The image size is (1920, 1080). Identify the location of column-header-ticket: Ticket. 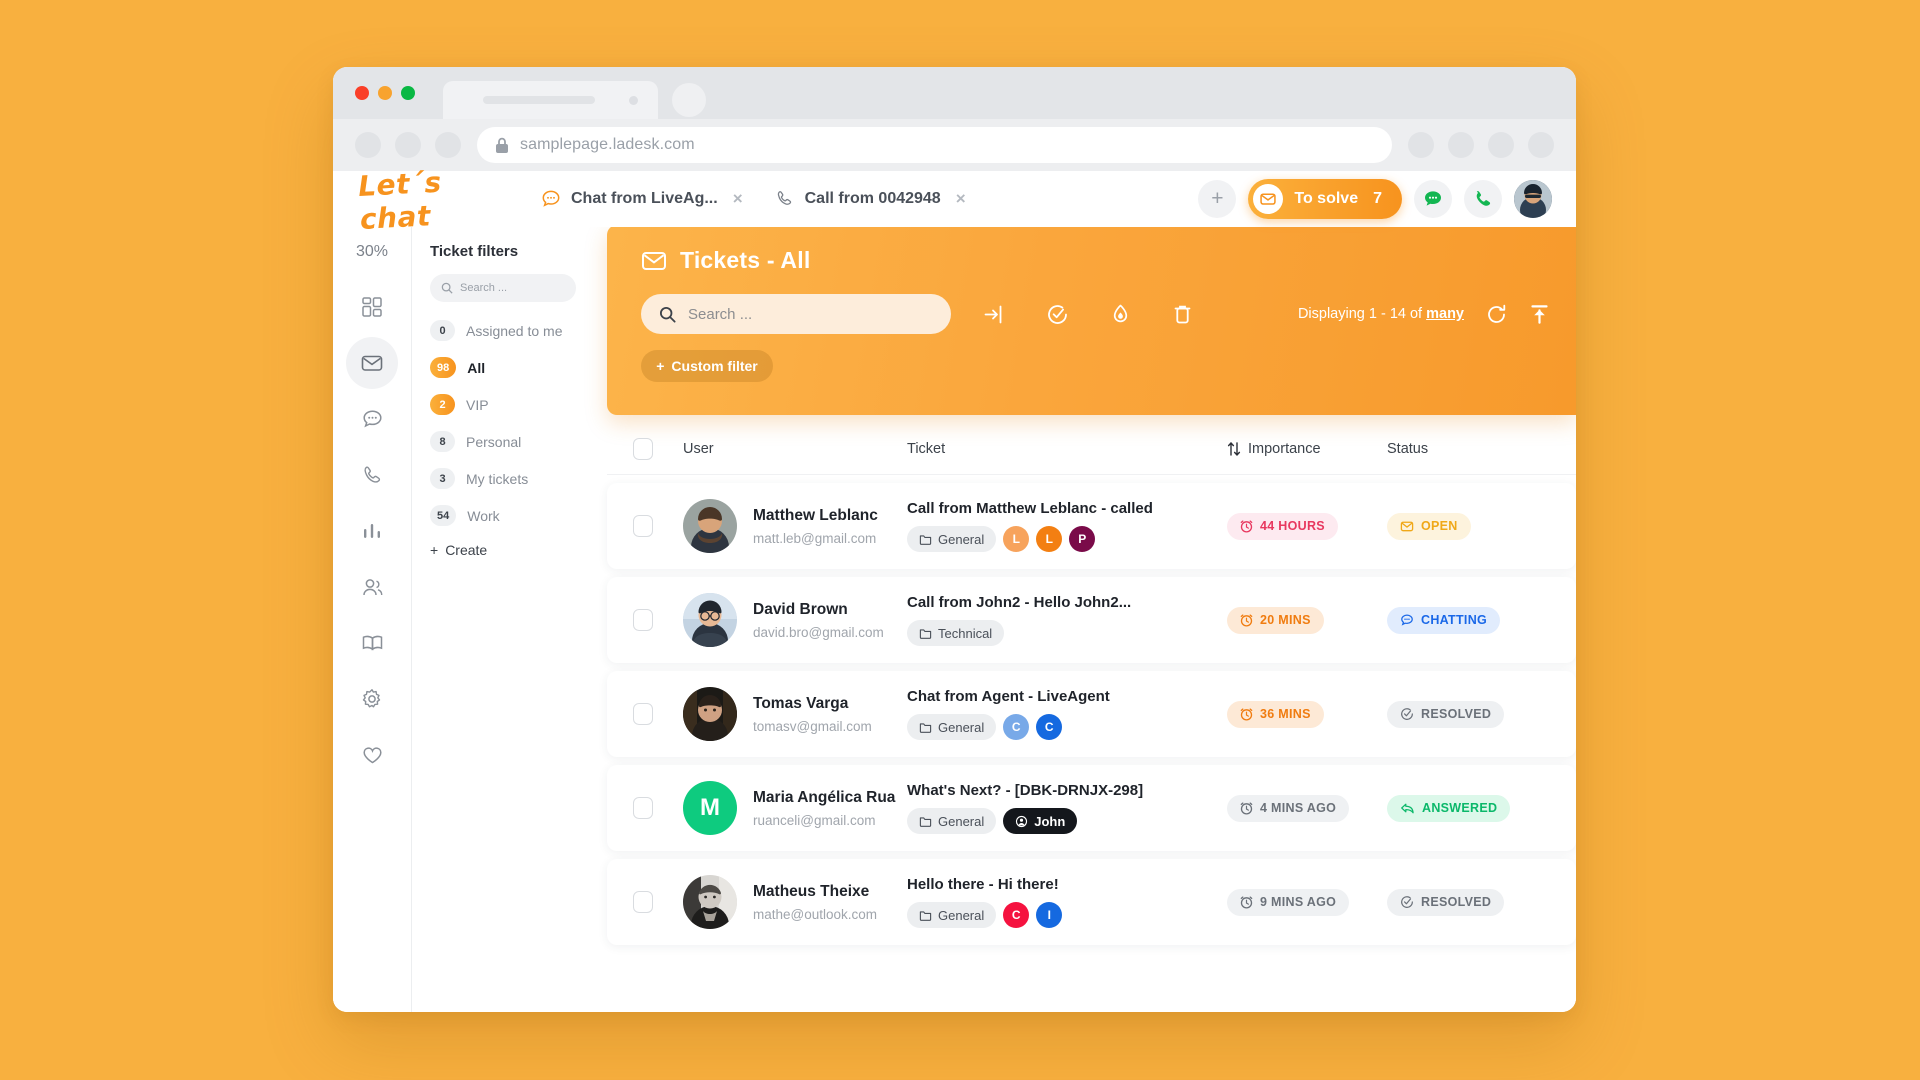
(1067, 449).